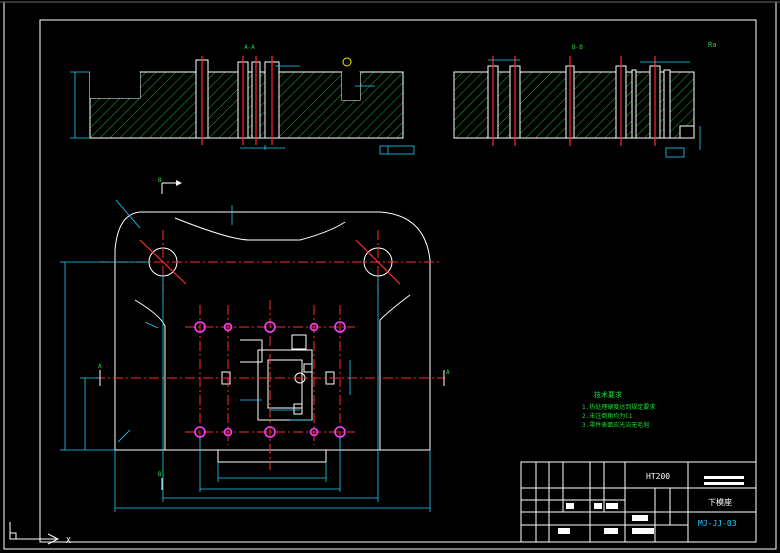  What do you see at coordinates (577, 47) in the screenshot?
I see `section-b-b-label: B-B` at bounding box center [577, 47].